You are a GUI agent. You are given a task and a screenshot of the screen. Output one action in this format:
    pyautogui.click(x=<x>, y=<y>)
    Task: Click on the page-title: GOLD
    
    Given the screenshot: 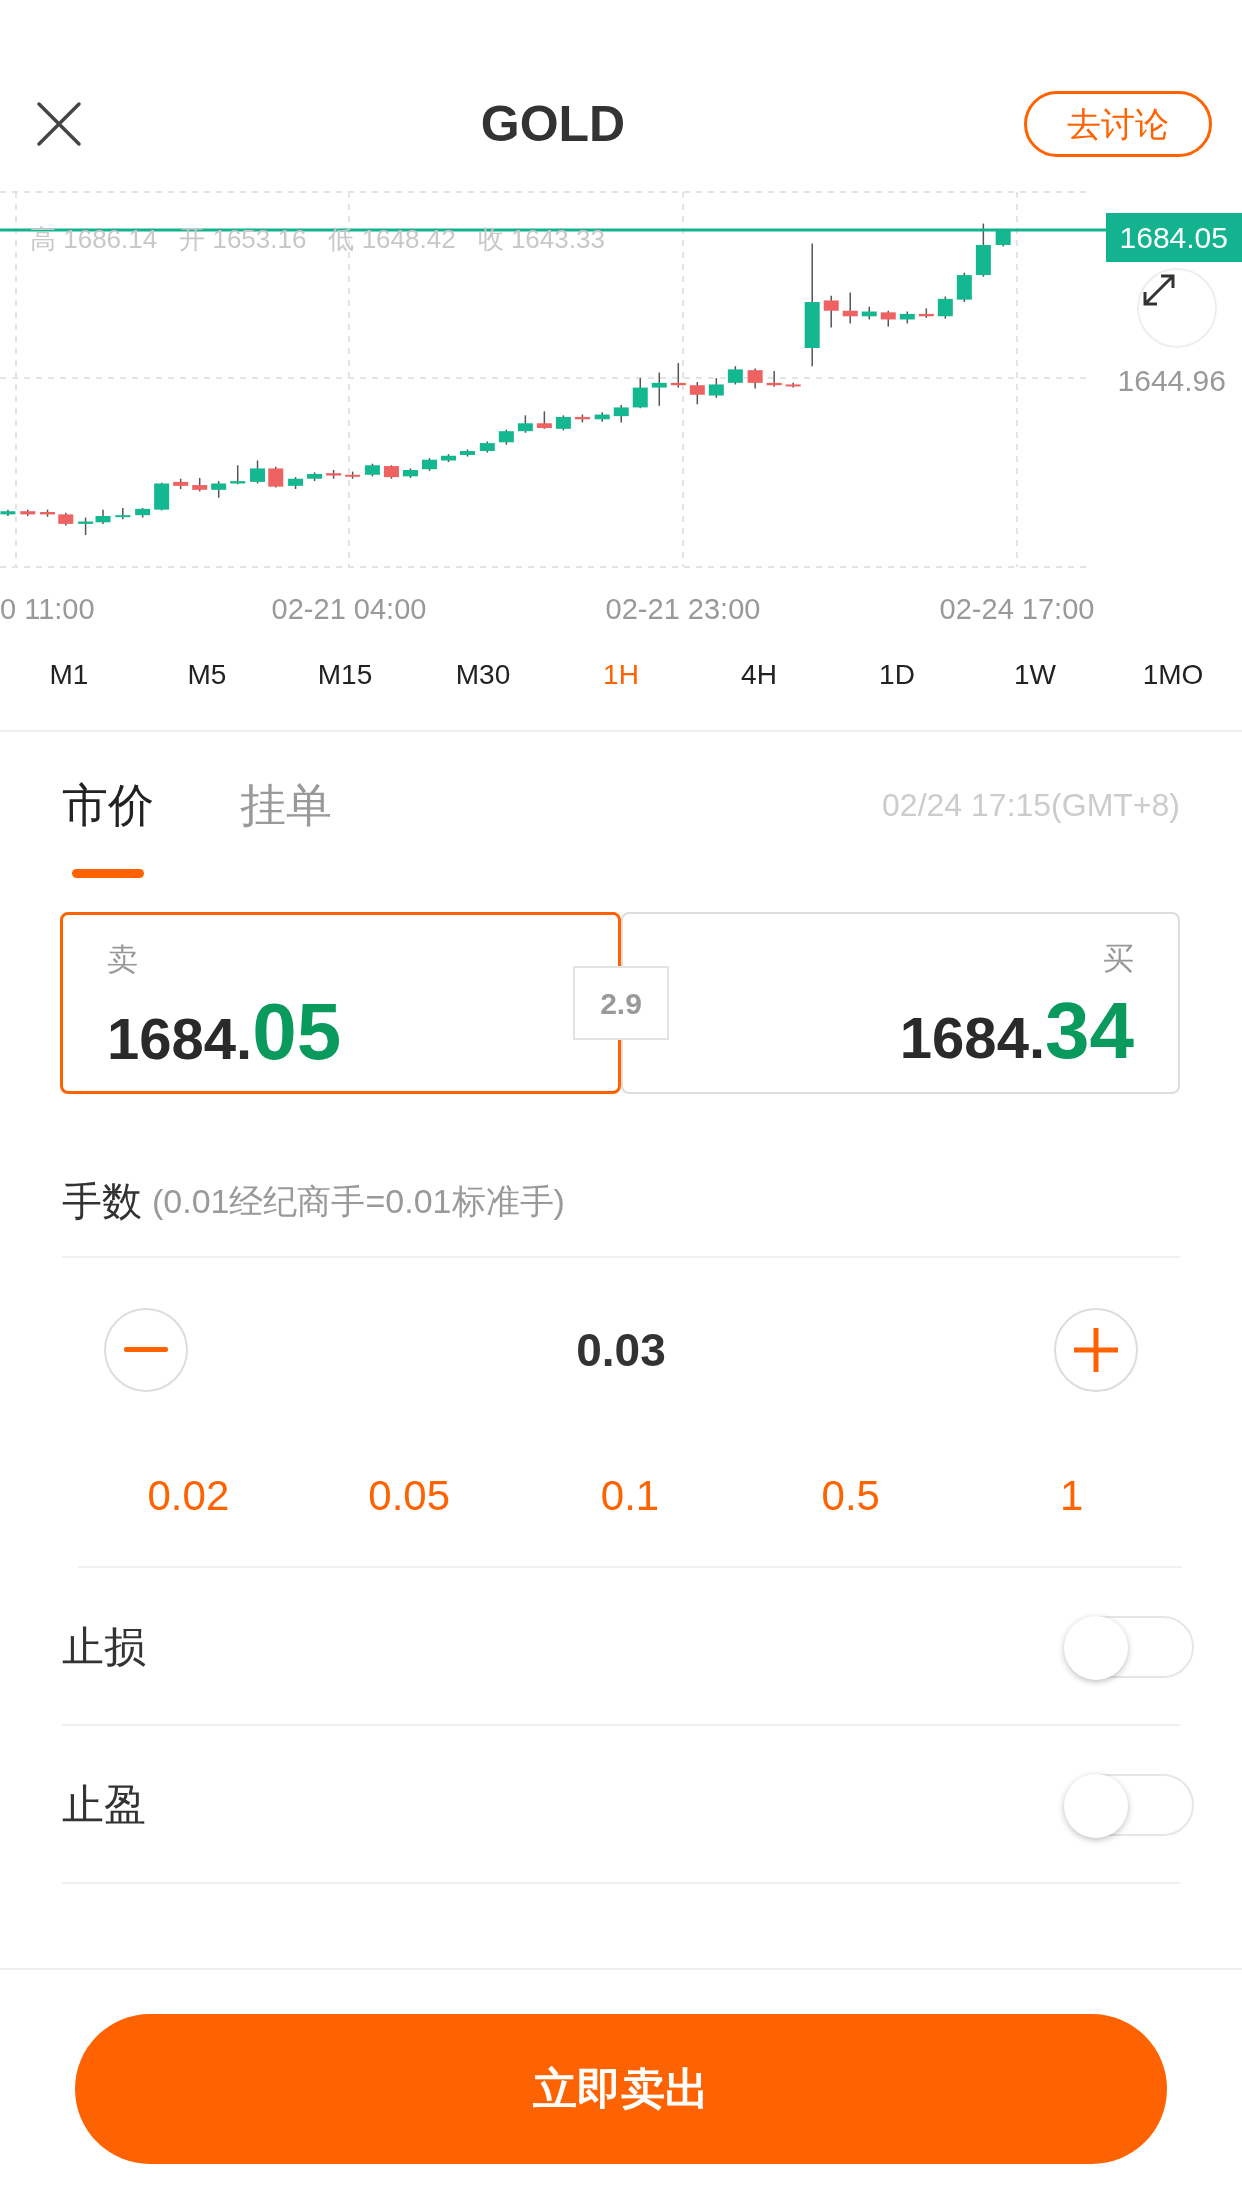 What is the action you would take?
    pyautogui.click(x=553, y=124)
    